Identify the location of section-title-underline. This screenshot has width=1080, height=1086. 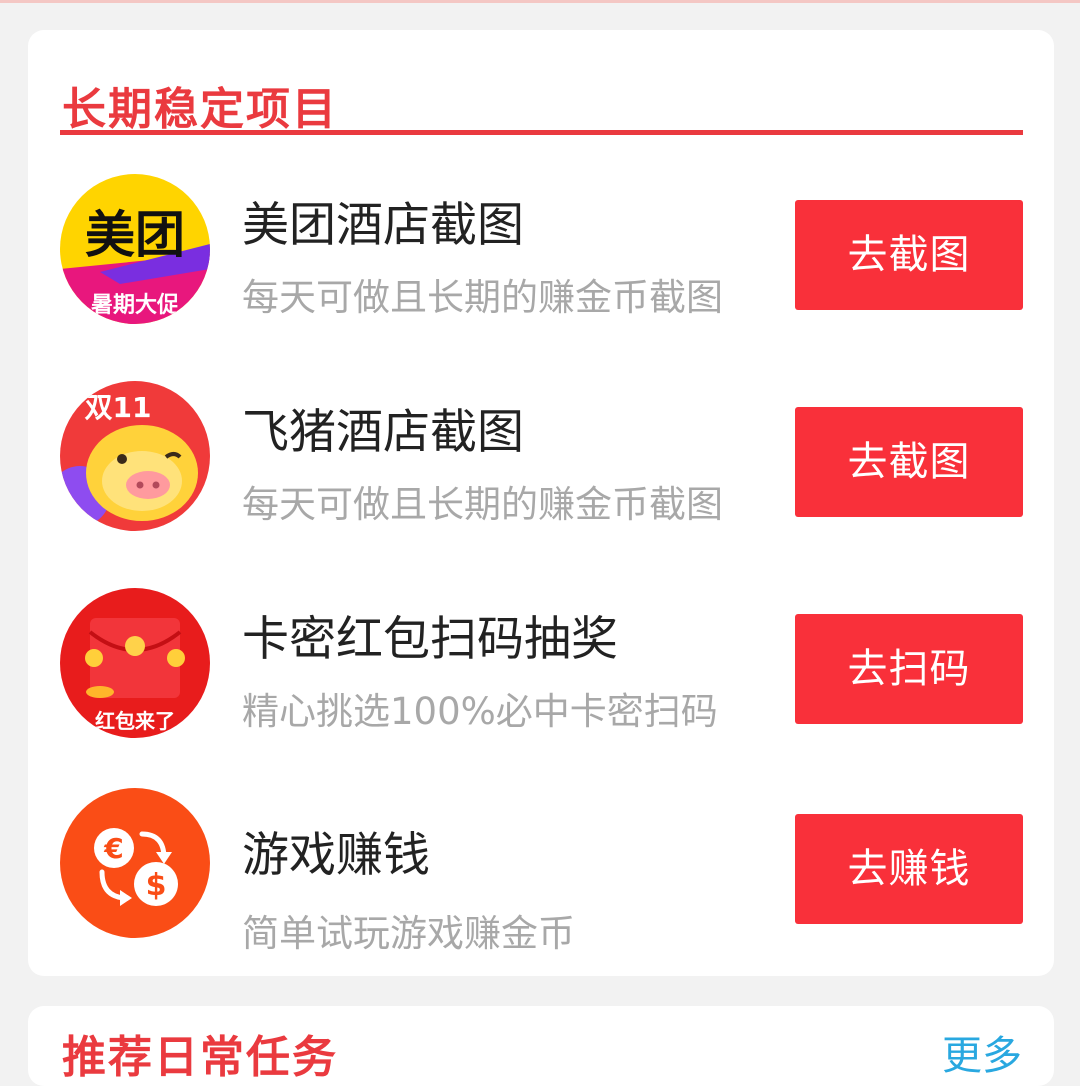
(541, 132).